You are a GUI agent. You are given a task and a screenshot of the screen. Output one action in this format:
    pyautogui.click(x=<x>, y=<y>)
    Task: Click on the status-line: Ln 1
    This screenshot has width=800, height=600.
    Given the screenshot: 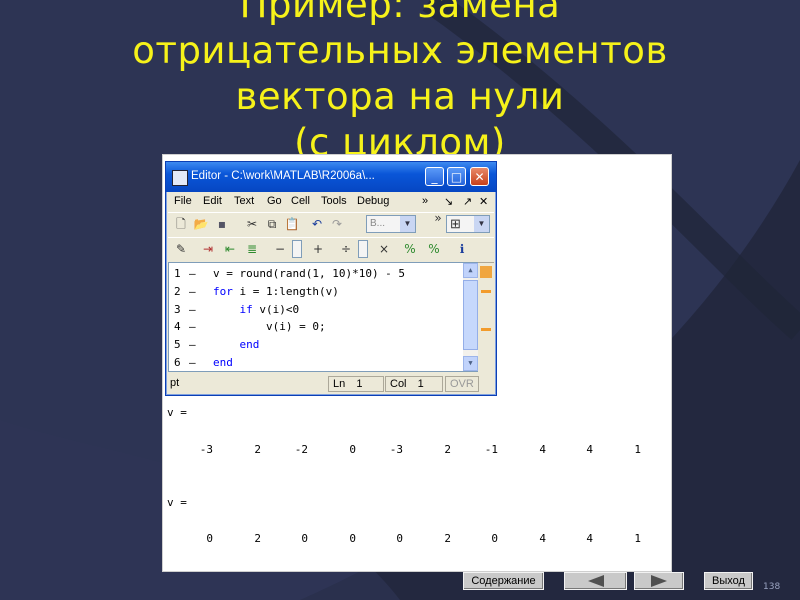 What is the action you would take?
    pyautogui.click(x=356, y=384)
    